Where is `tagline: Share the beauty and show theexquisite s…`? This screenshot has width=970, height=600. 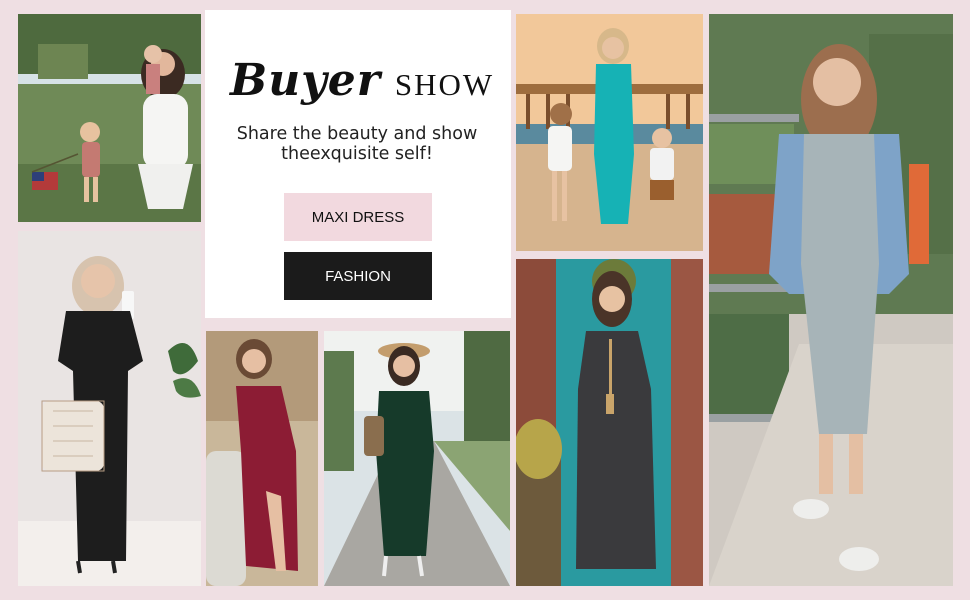
tagline: Share the beauty and show theexquisite s… is located at coordinates (357, 144).